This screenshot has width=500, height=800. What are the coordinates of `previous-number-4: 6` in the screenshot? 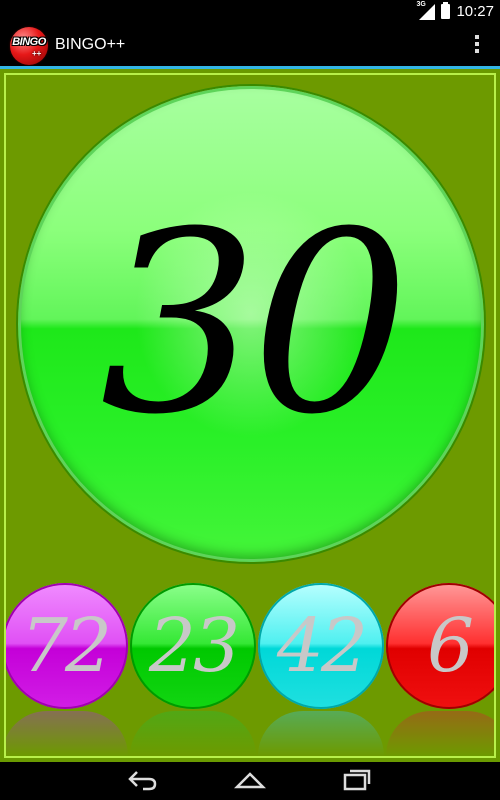 It's located at (450, 646).